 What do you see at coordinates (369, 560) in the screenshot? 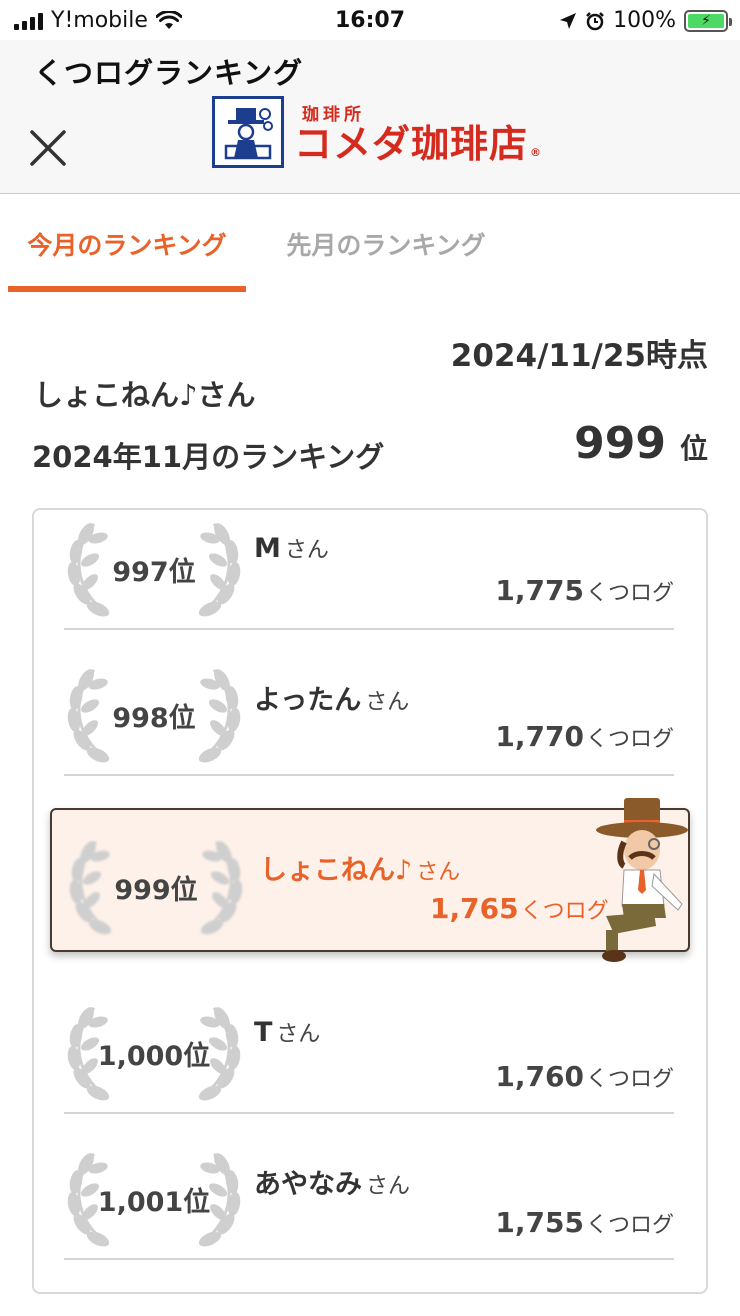
I see `ranking-row: 997位 M さん 1,775 くつログ` at bounding box center [369, 560].